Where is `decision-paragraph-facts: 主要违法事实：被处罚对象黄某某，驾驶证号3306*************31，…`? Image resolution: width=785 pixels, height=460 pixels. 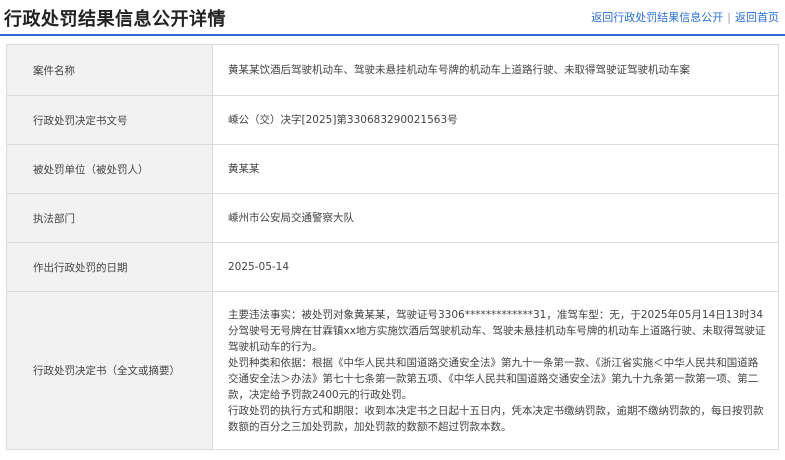
decision-paragraph-facts: 主要违法事实：被处罚对象黄某某，驾驶证号3306*************31，… is located at coordinates (497, 330).